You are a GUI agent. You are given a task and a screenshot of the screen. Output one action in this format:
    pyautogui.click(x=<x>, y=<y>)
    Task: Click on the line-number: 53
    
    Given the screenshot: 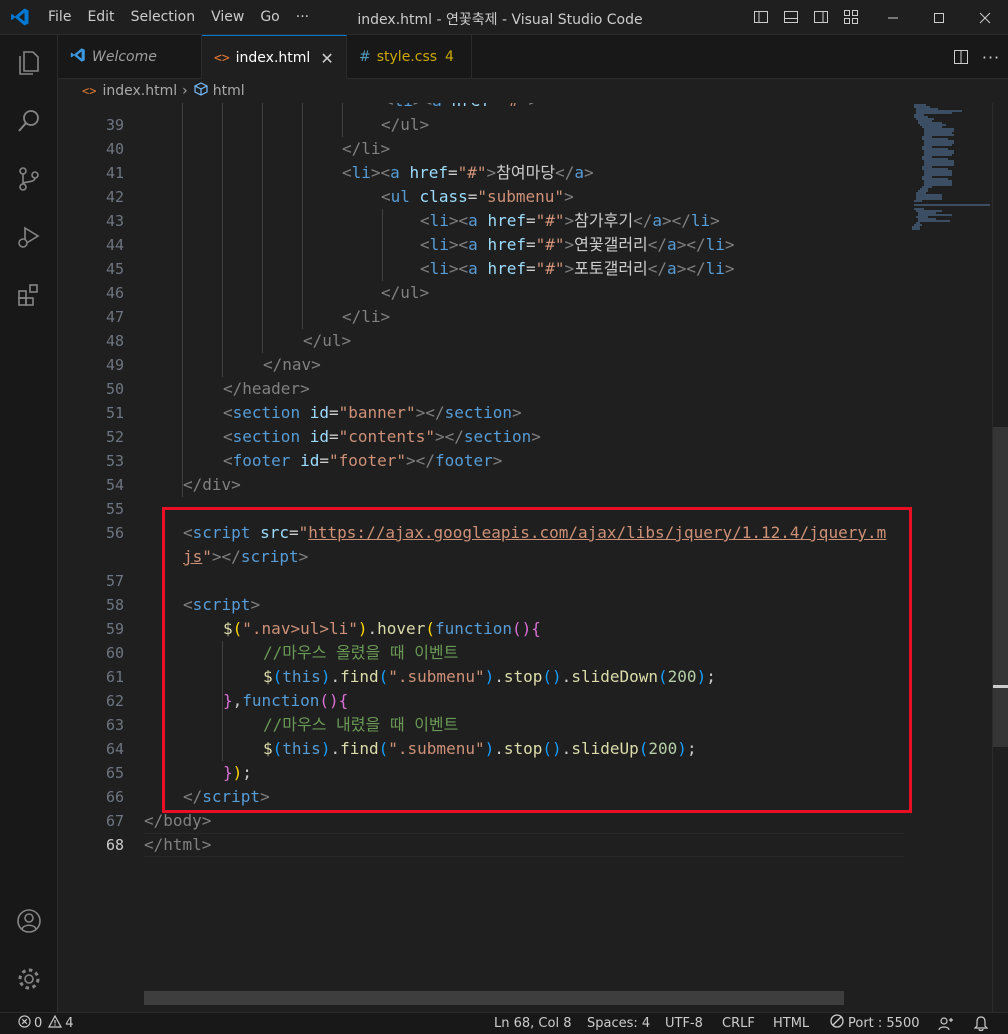 What is the action you would take?
    pyautogui.click(x=114, y=461)
    